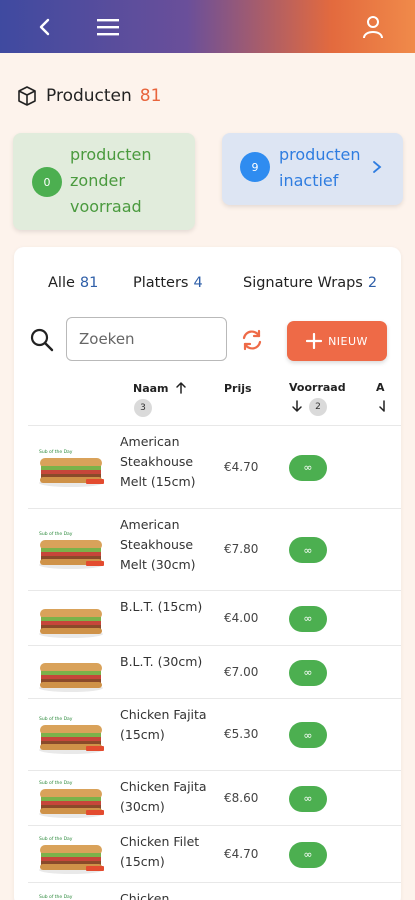  What do you see at coordinates (314, 341) in the screenshot?
I see `plus-icon` at bounding box center [314, 341].